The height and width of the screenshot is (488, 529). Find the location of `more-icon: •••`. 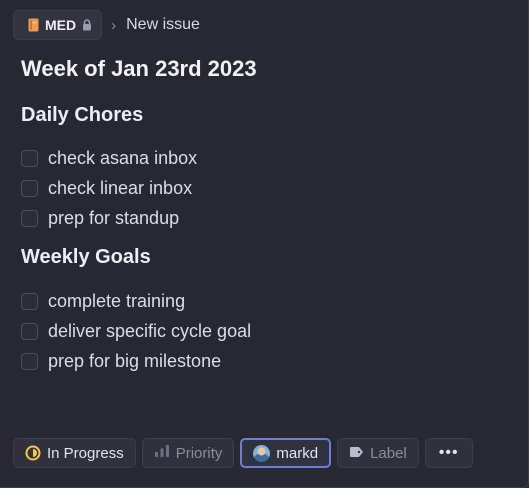

more-icon: ••• is located at coordinates (448, 452).